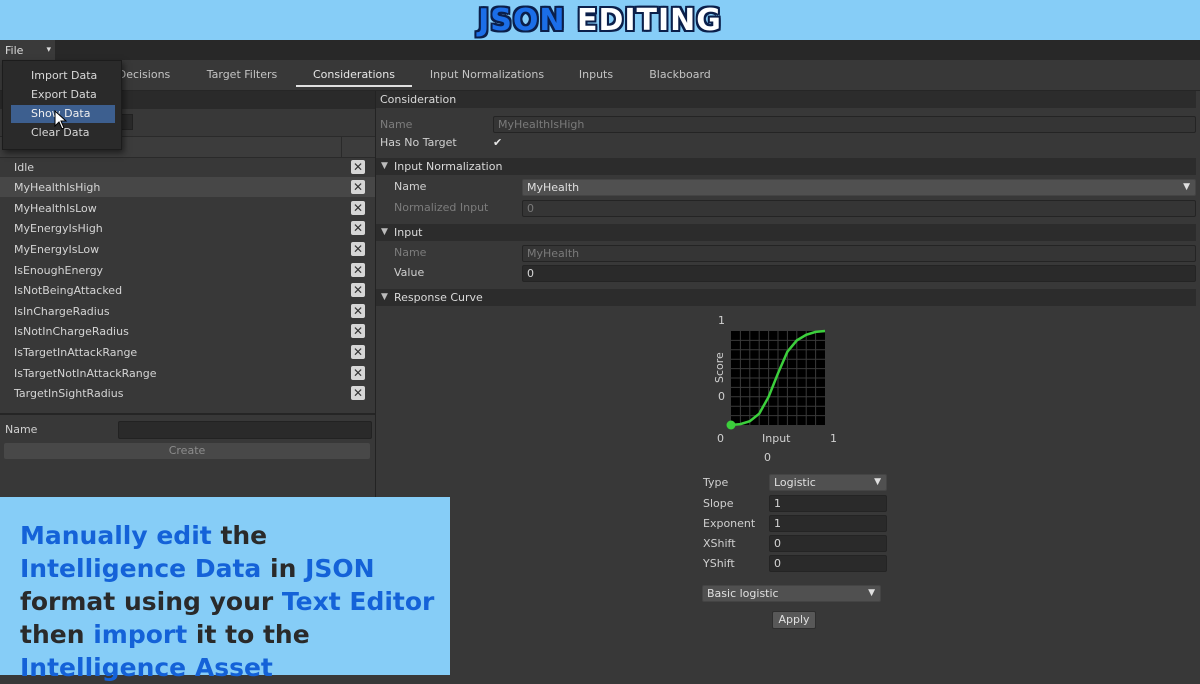 This screenshot has height=684, width=1200. Describe the element at coordinates (786, 232) in the screenshot. I see `input-header: ▼ Input` at that location.